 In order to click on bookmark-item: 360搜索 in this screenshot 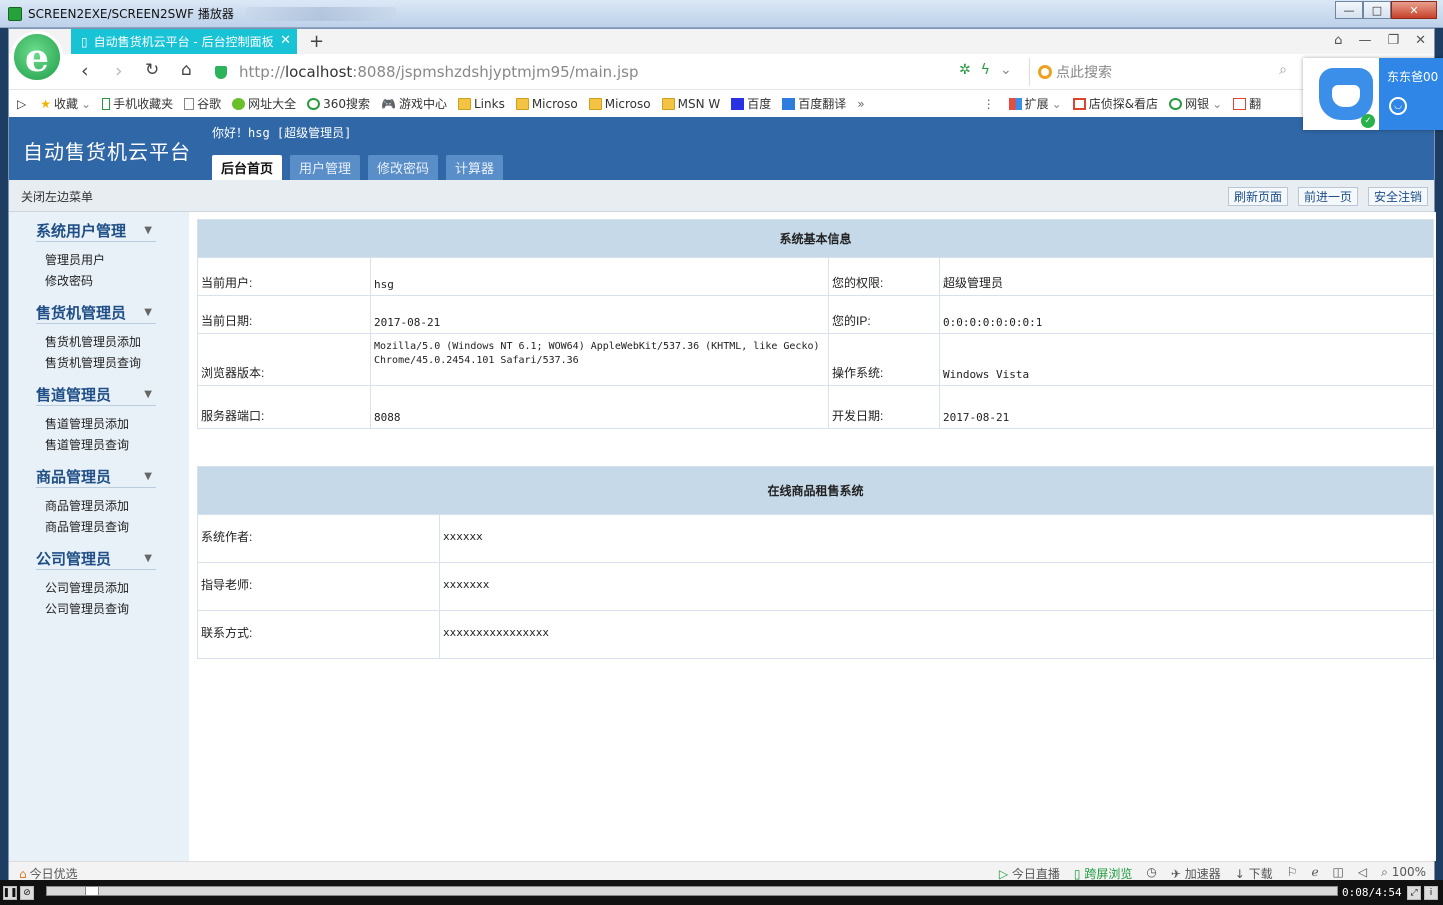, I will do `click(338, 103)`.